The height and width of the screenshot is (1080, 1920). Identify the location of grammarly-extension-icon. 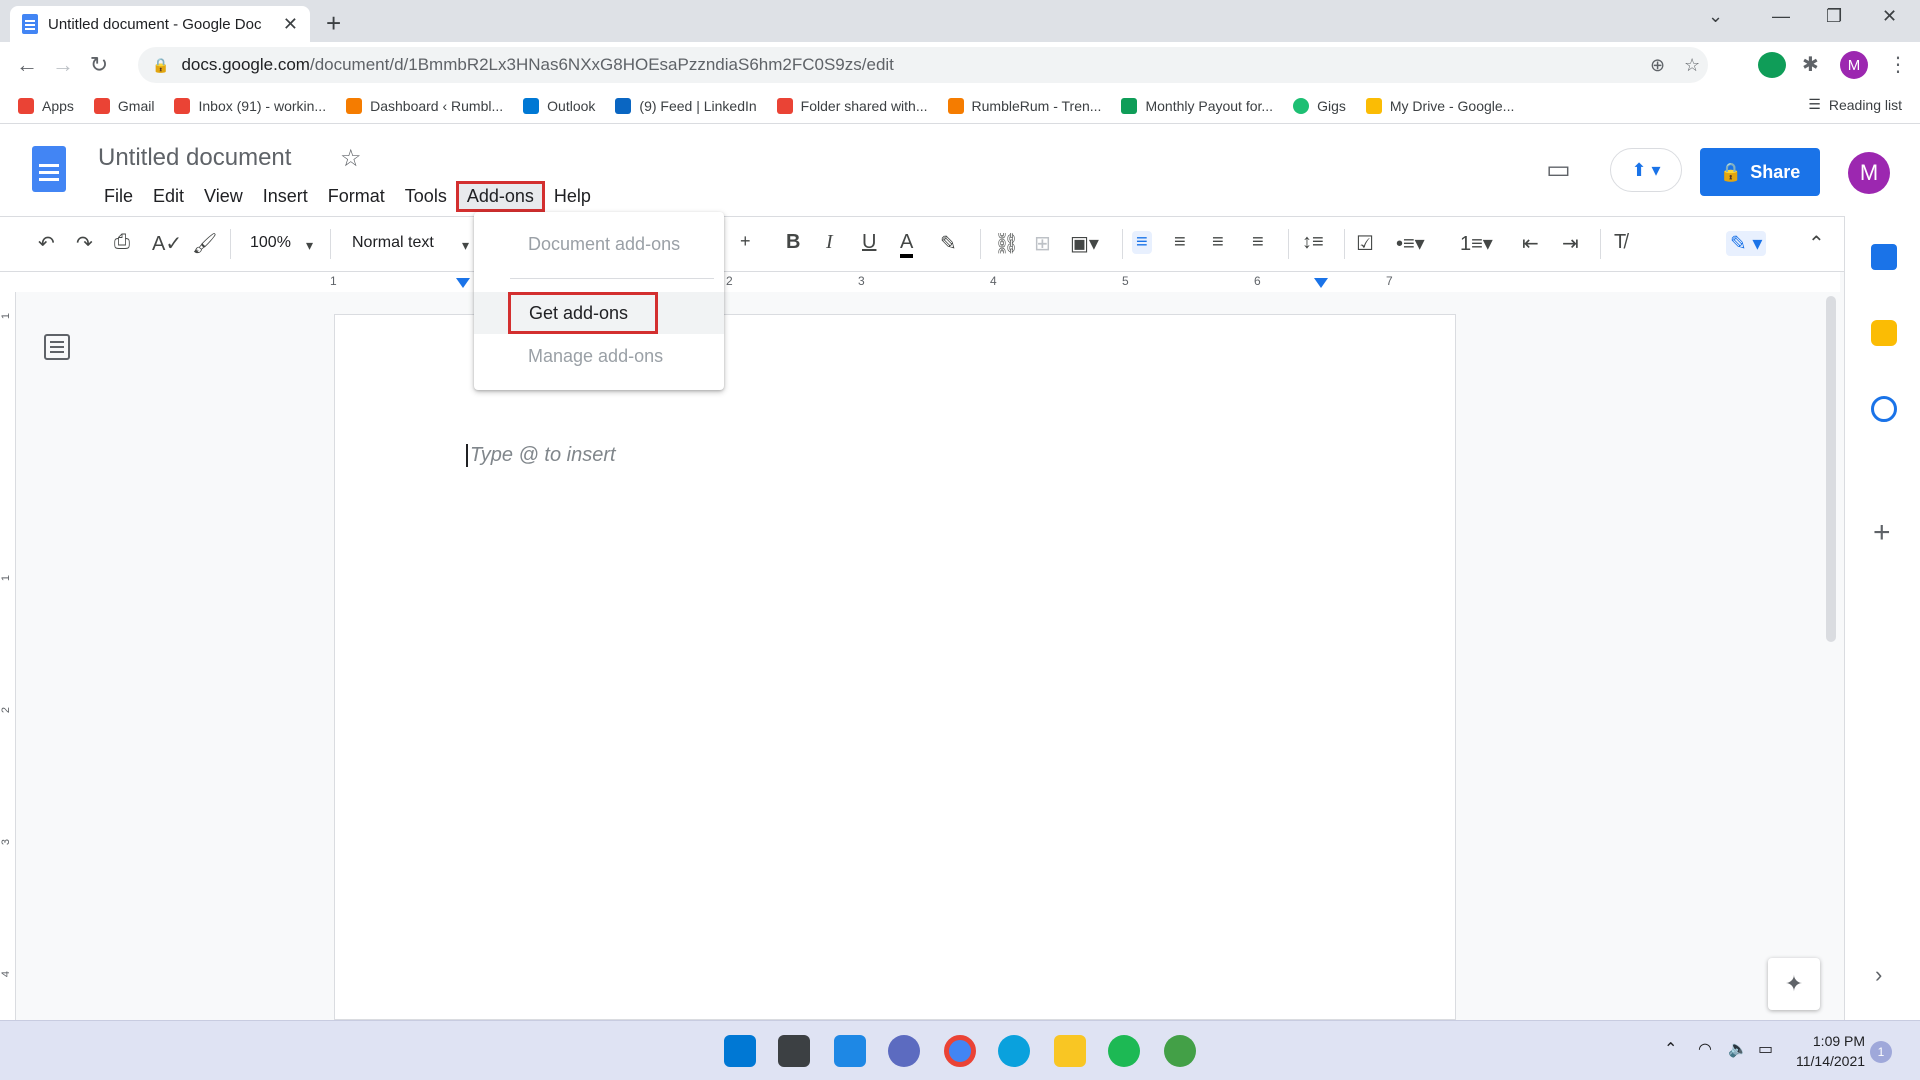
(1772, 65).